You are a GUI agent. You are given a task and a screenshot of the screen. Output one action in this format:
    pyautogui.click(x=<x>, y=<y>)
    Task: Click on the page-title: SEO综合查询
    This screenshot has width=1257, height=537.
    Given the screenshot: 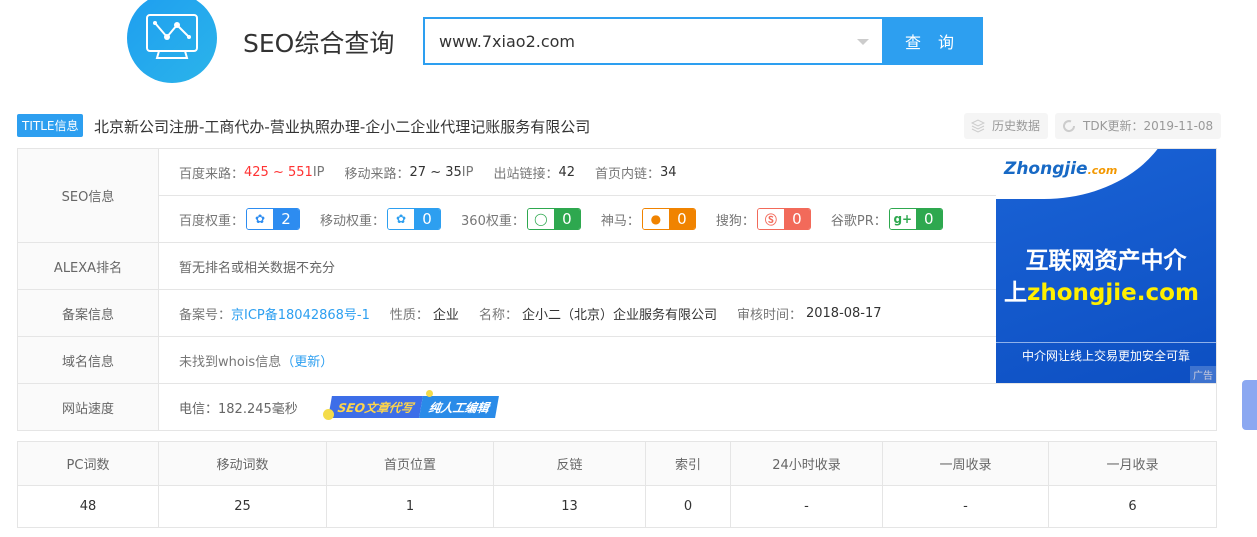 What is the action you would take?
    pyautogui.click(x=319, y=43)
    